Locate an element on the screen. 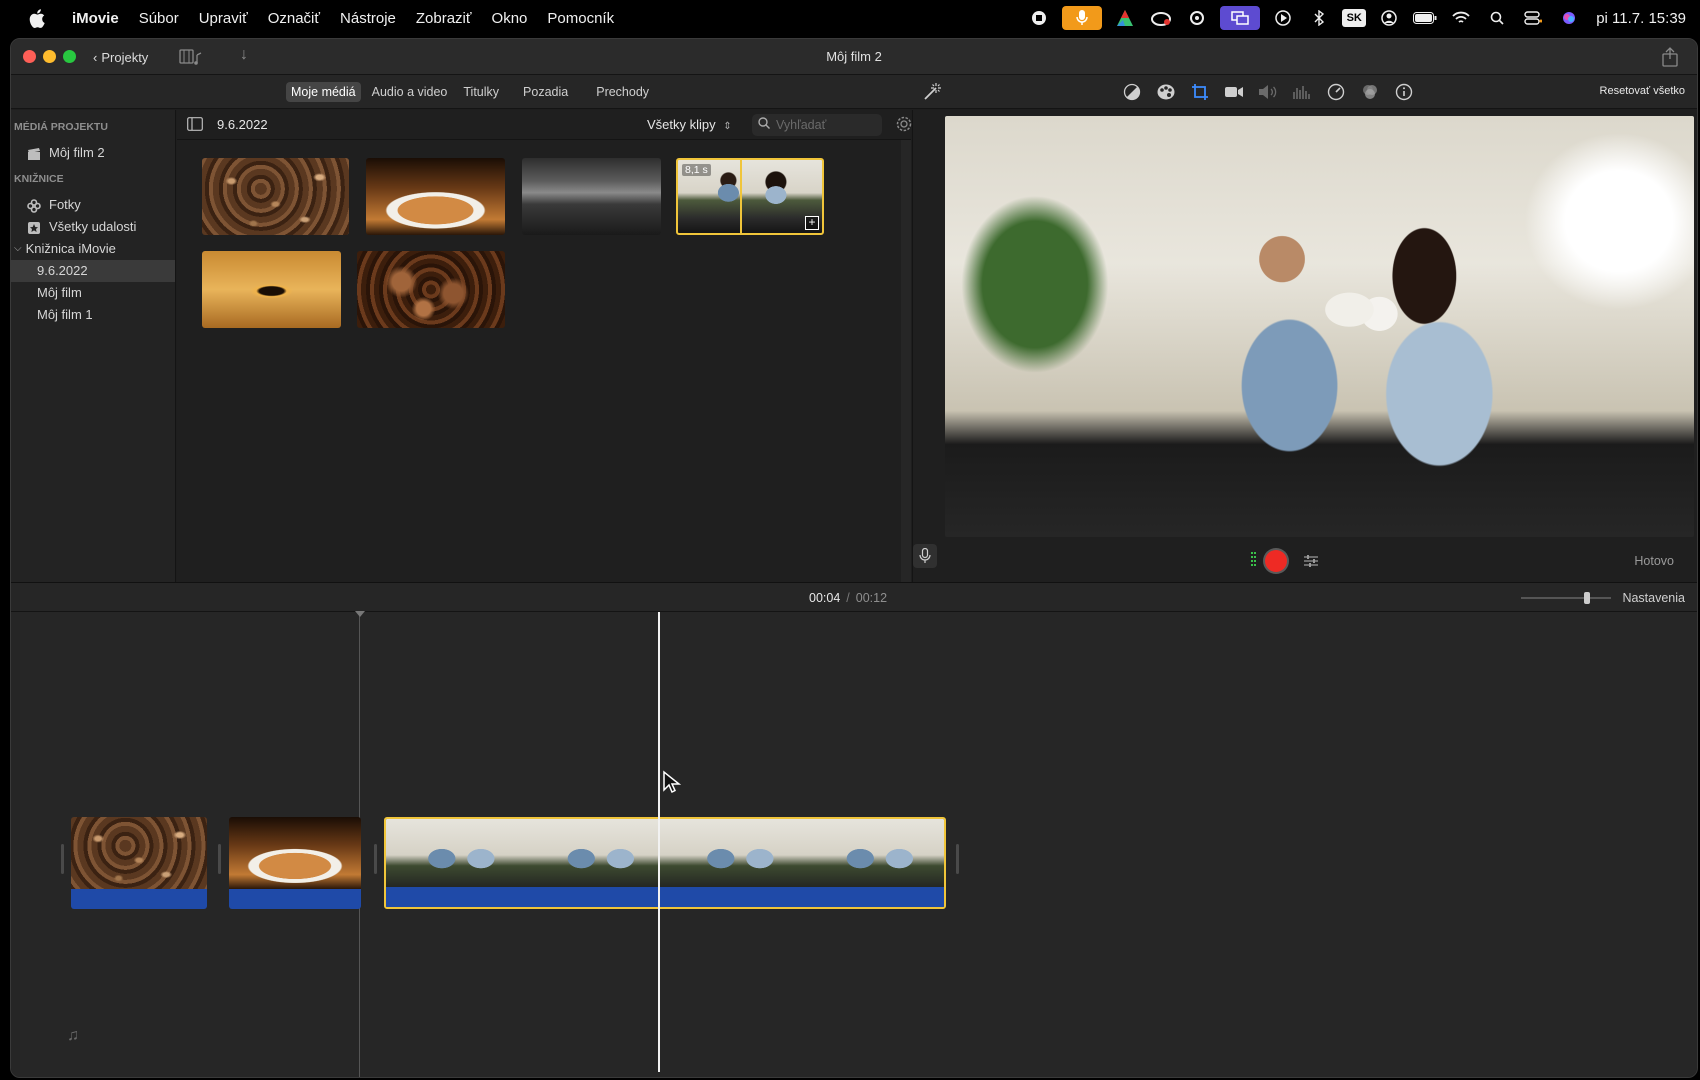  mouse-cursor-icon is located at coordinates (672, 783).